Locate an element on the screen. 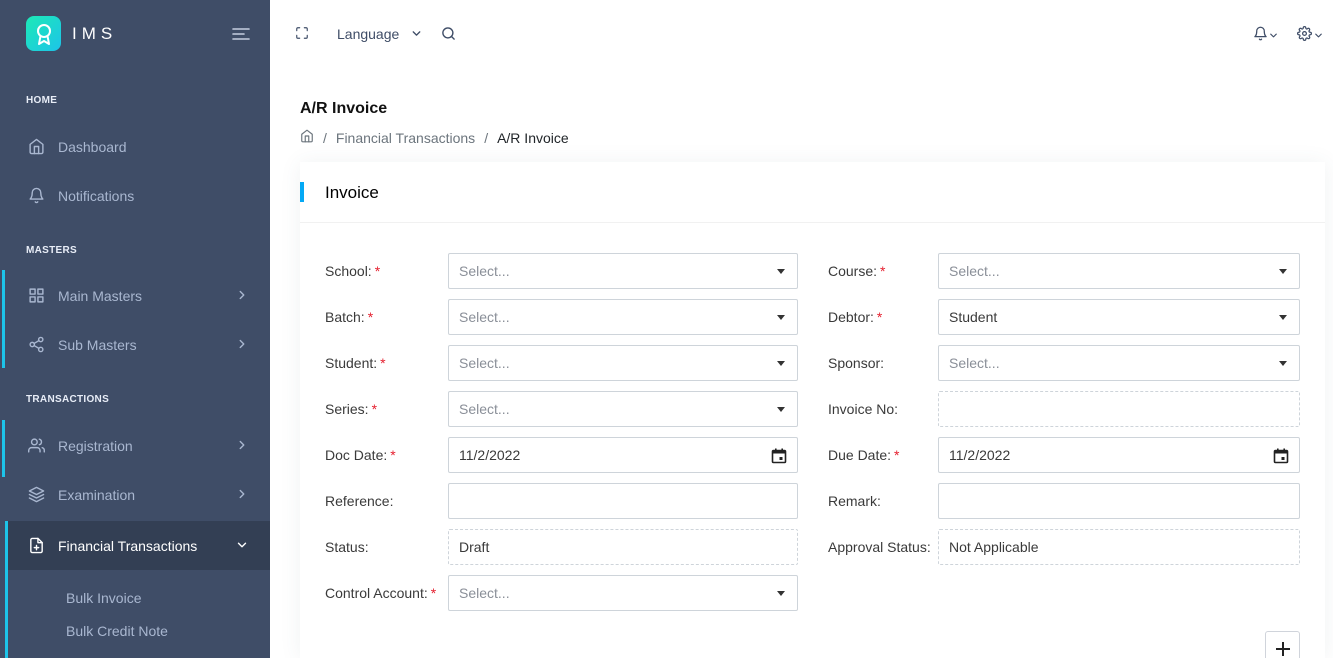 Image resolution: width=1333 pixels, height=658 pixels. breadcrumb-current: A/R Invoice is located at coordinates (533, 137).